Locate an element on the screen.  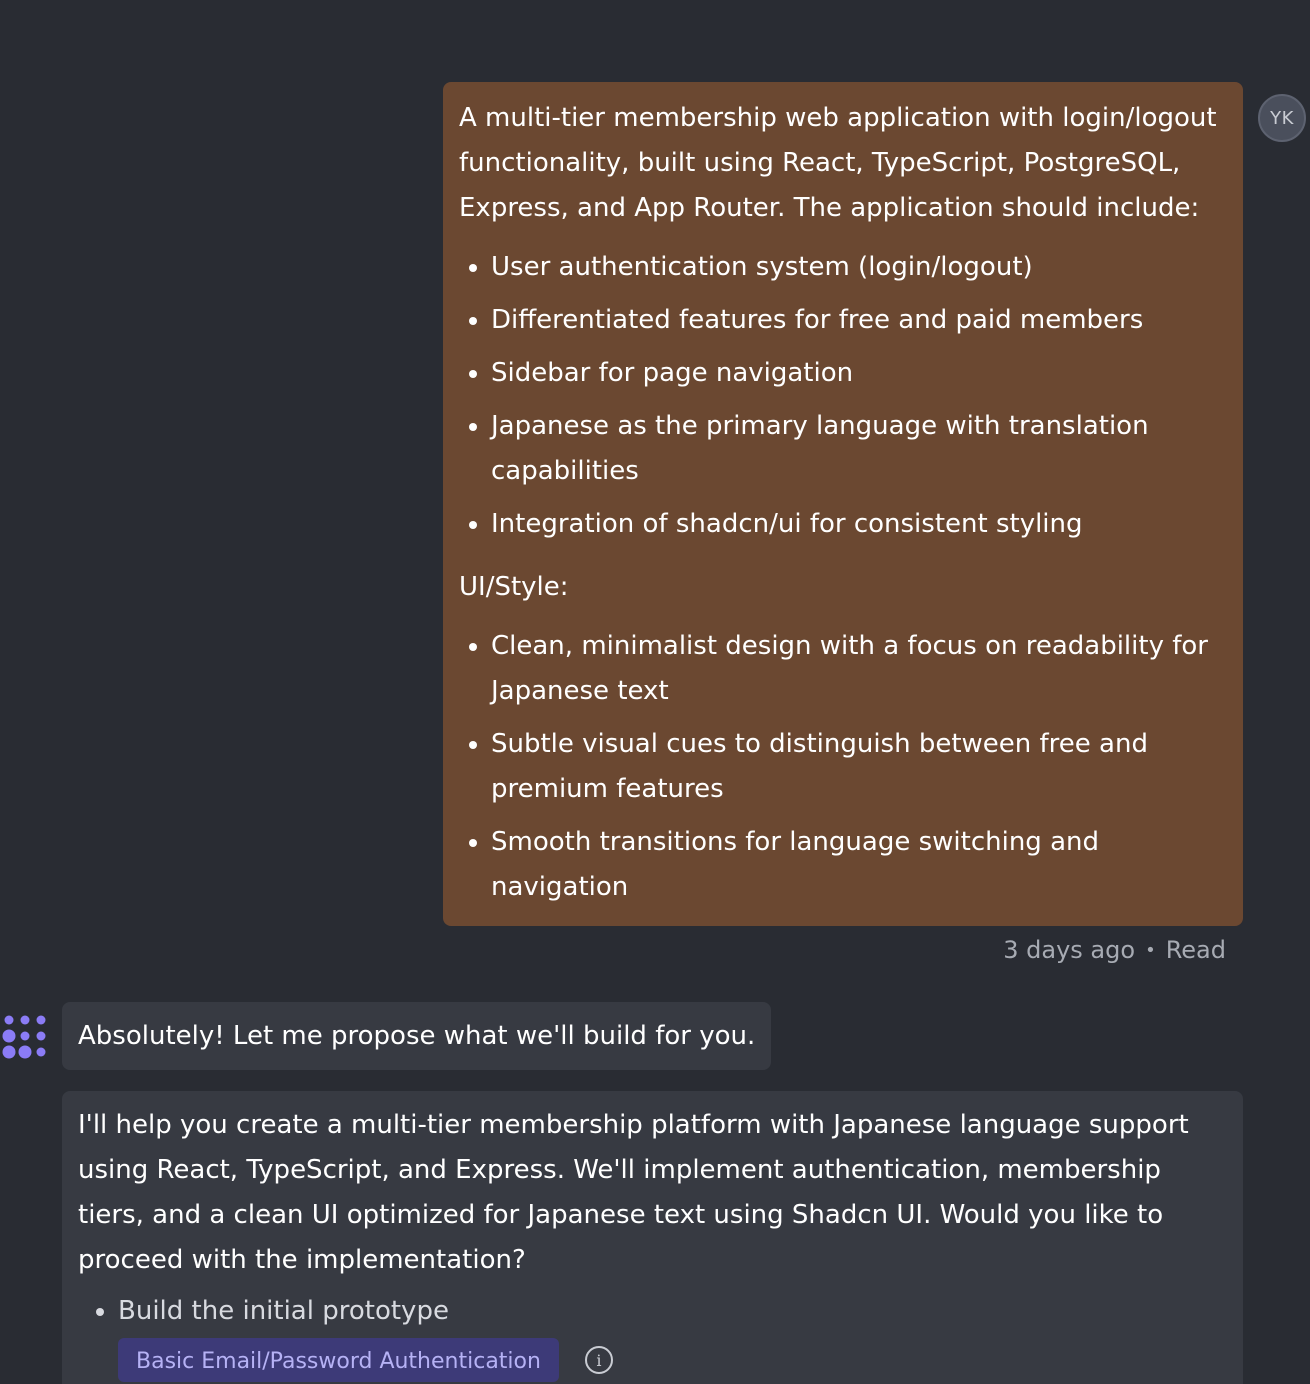
message-meta: 3 days ago • Read is located at coordinates (1114, 950).